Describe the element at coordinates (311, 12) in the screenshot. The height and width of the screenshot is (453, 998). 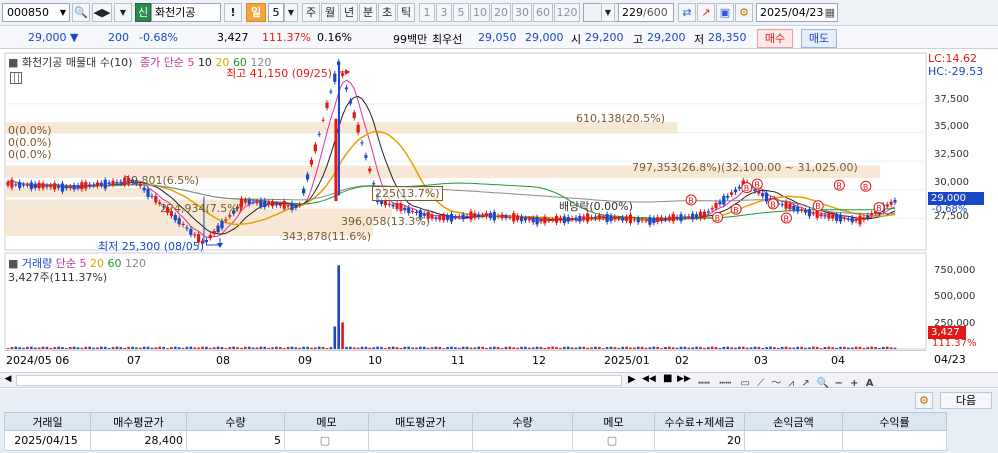
I see `period-week-button: 주` at that location.